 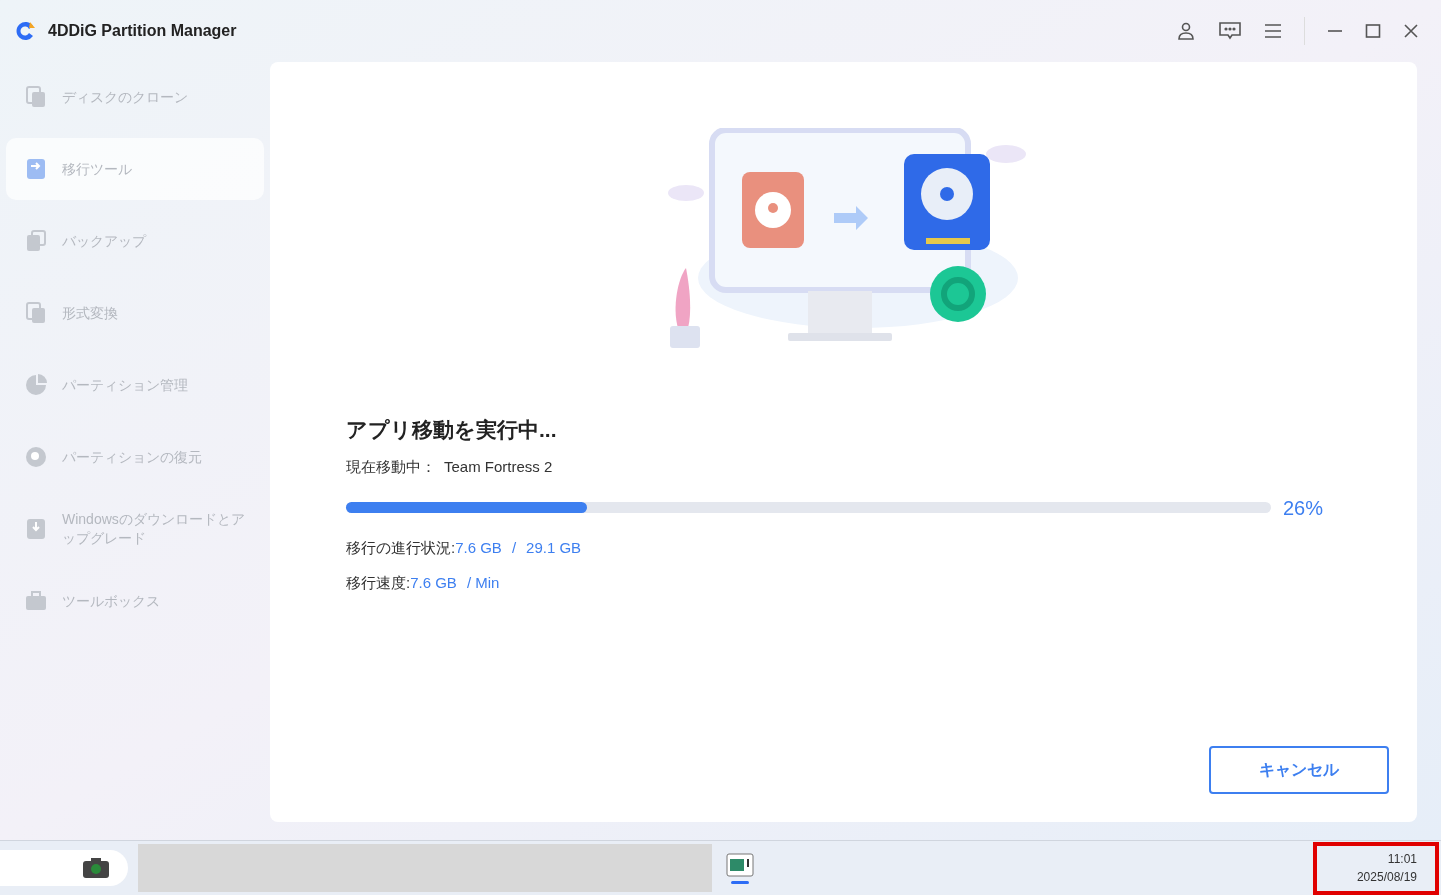 What do you see at coordinates (378, 583) in the screenshot?
I see `speed-label: 移行速度:` at bounding box center [378, 583].